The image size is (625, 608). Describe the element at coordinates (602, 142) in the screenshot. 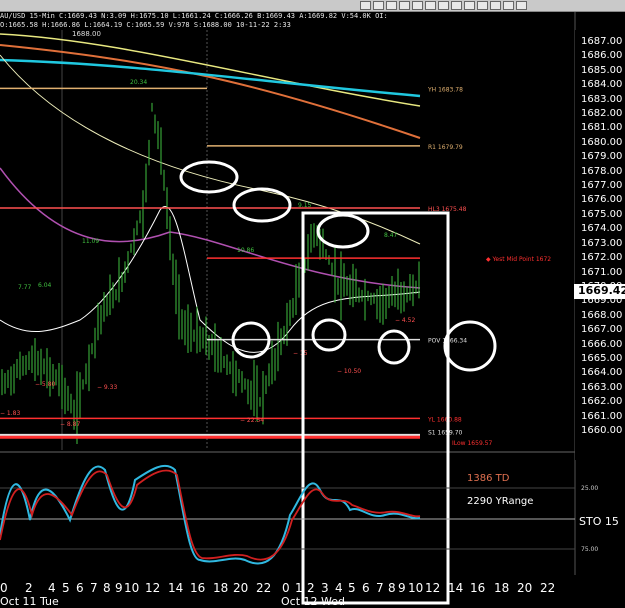

I see `price-tick-label: 1680.00` at that location.